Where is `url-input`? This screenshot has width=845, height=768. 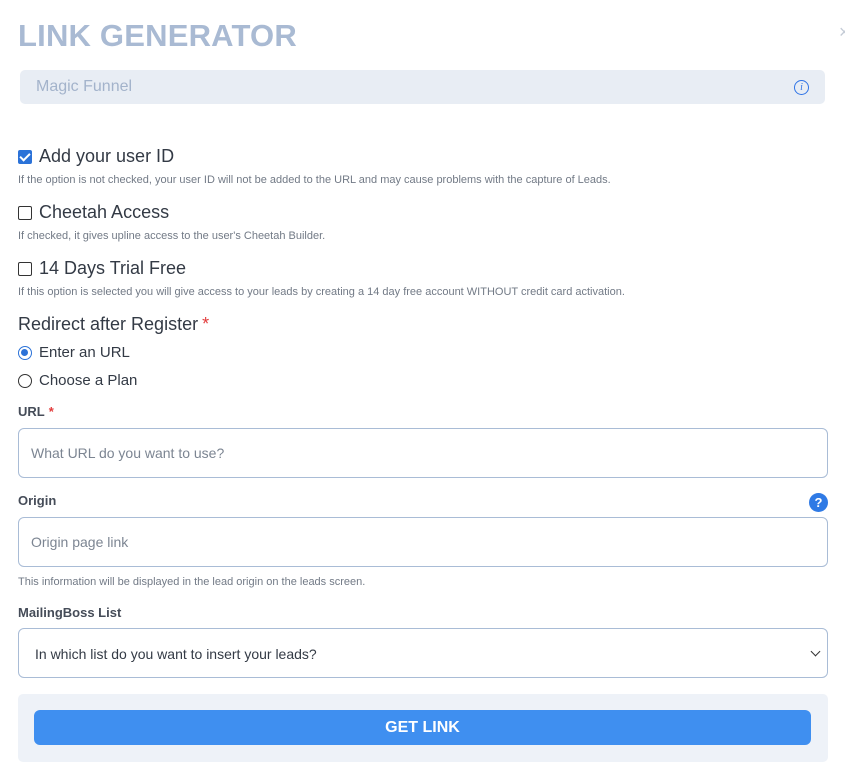
url-input is located at coordinates (423, 453).